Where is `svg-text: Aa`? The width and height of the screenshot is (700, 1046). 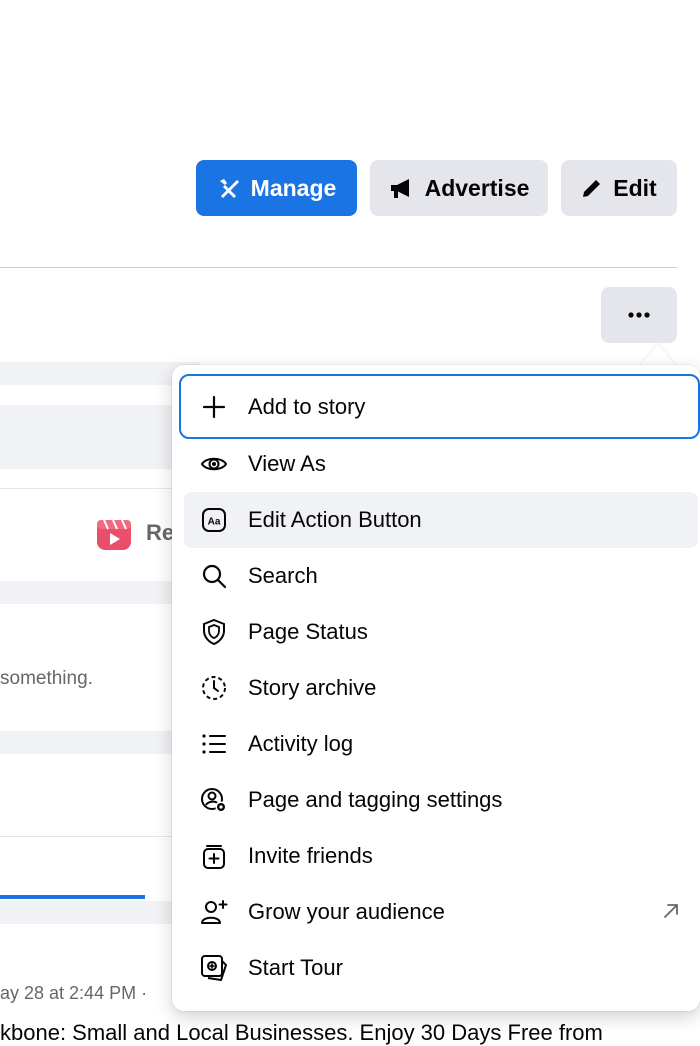
svg-text: Aa is located at coordinates (214, 522).